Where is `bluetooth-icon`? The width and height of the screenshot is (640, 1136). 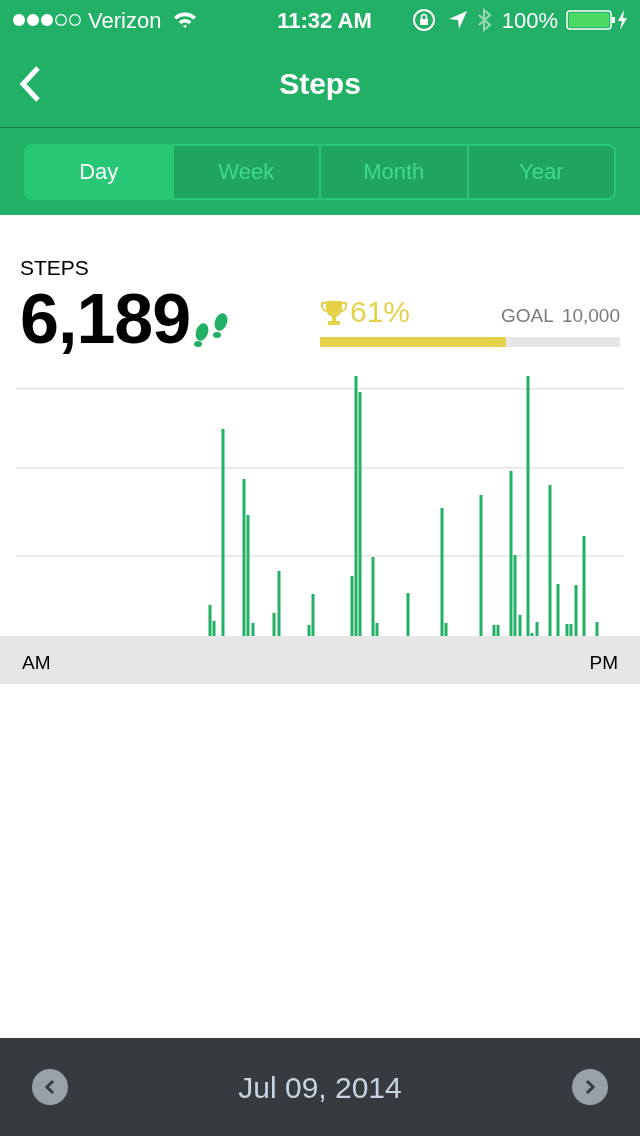
bluetooth-icon is located at coordinates (484, 20).